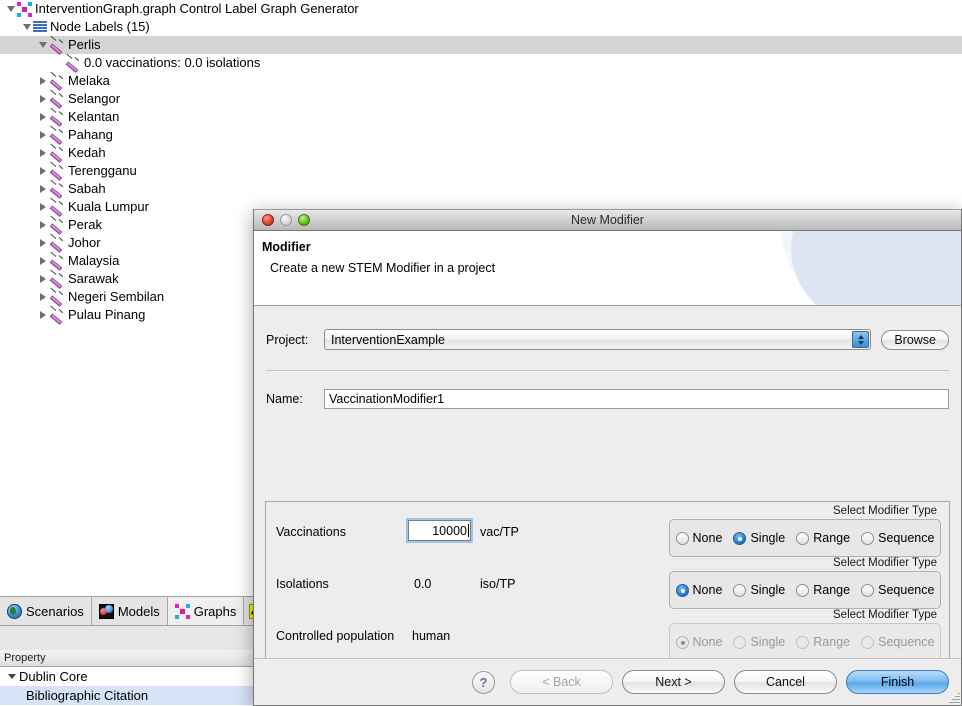  What do you see at coordinates (206, 611) in the screenshot?
I see `tab-graphs: Graphs` at bounding box center [206, 611].